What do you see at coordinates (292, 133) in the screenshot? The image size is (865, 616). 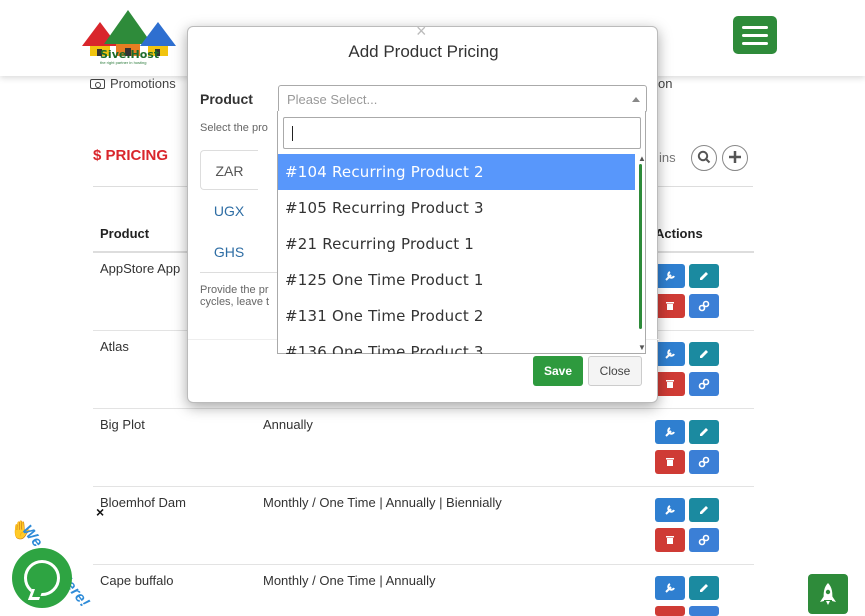 I see `text-cursor` at bounding box center [292, 133].